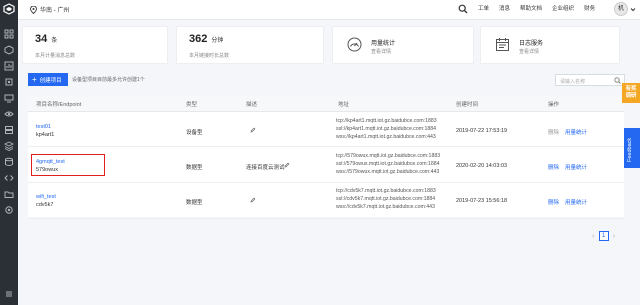  I want to click on project-limit-tip: 设备型项目目前最多允许创建1个, so click(108, 80).